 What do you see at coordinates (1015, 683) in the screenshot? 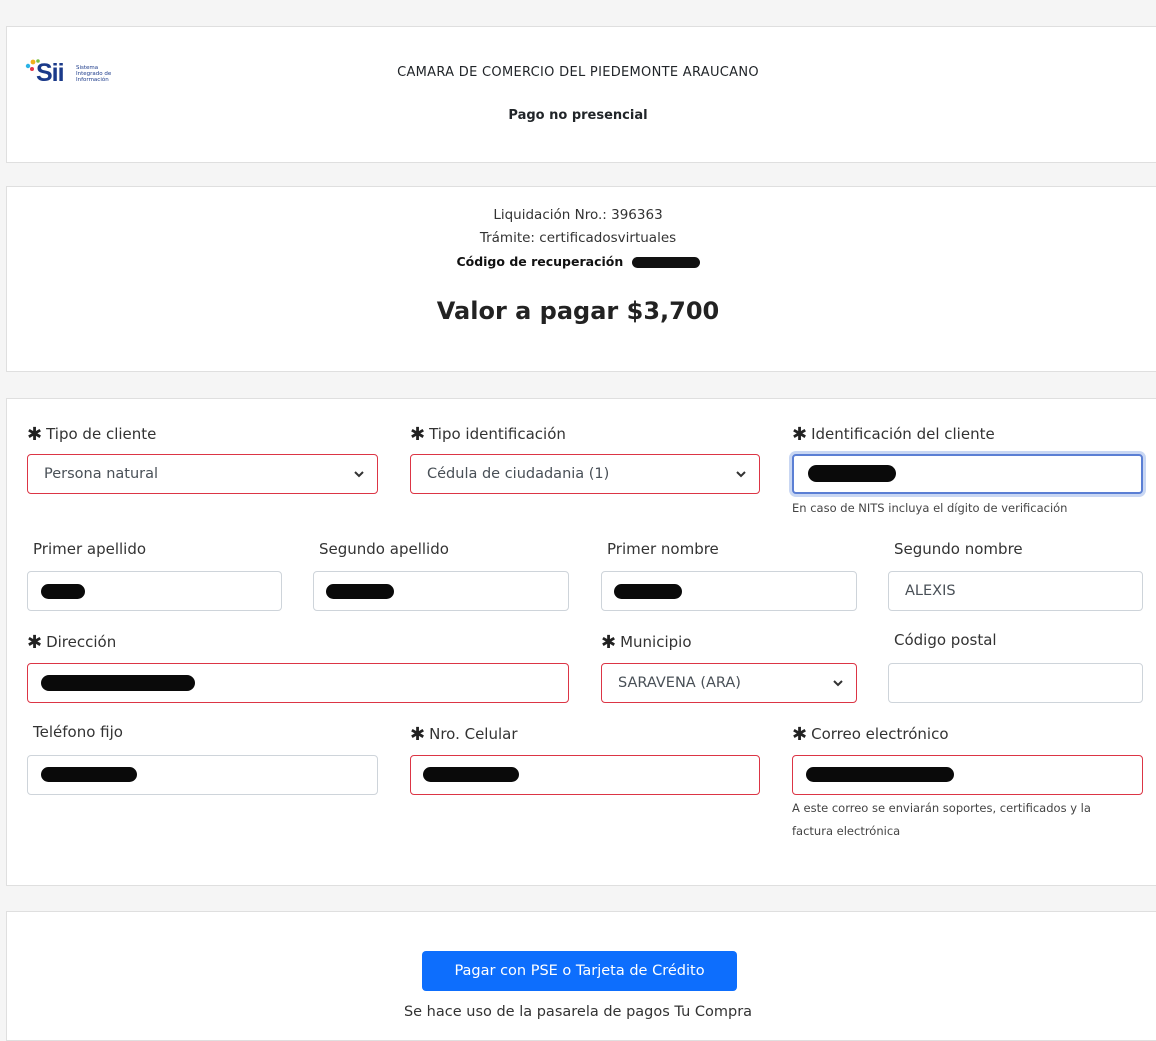
I see `codigo-postal-input` at bounding box center [1015, 683].